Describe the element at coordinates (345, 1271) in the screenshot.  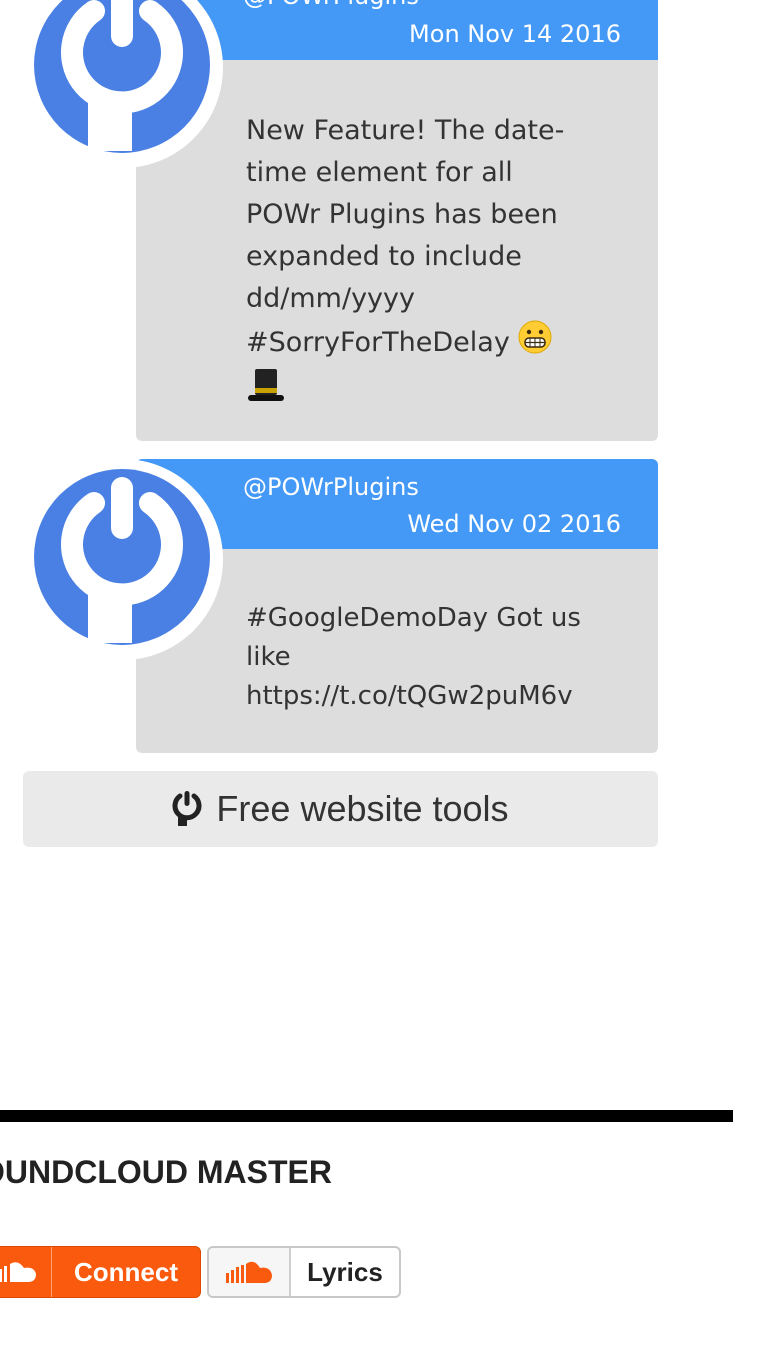
I see `soundcloud-lyrics-label: Lyrics` at that location.